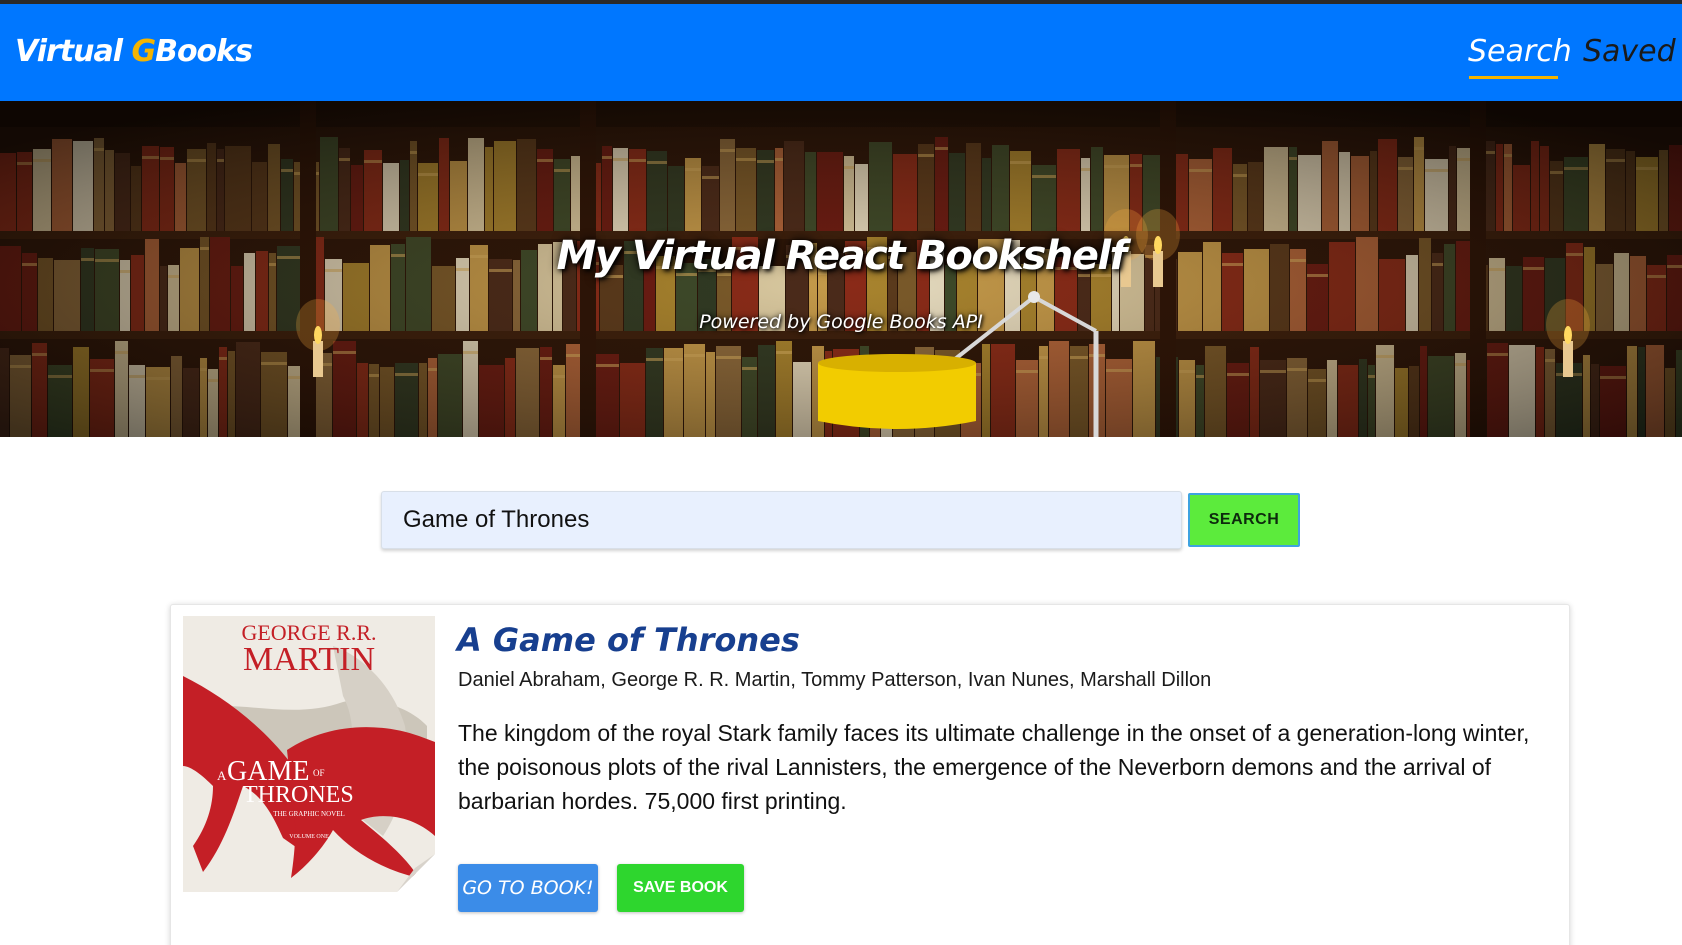  Describe the element at coordinates (841, 322) in the screenshot. I see `hero-subtitle: Powered by Google Books API` at that location.